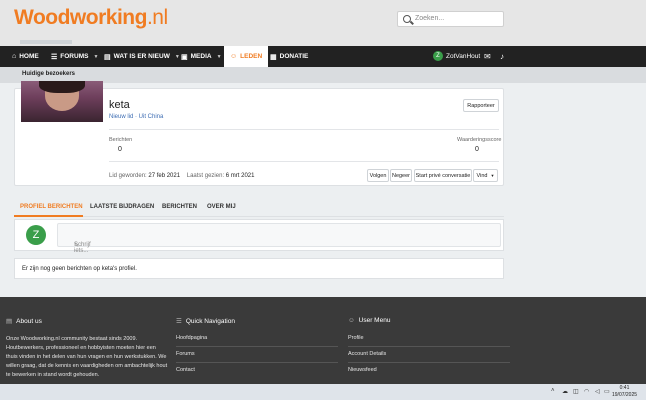  What do you see at coordinates (240, 176) in the screenshot?
I see `last-seen-value: 6 mrt 2021` at bounding box center [240, 176].